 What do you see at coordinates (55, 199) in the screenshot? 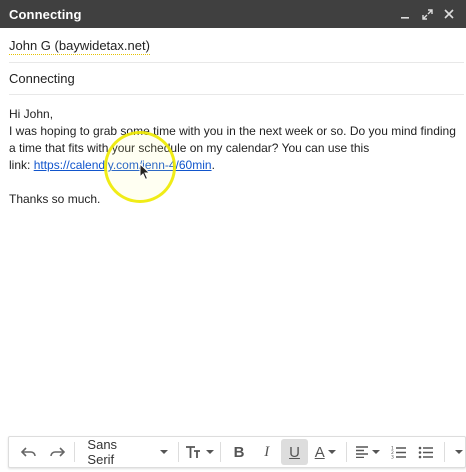
I see `body-closing: Thanks so much.` at bounding box center [55, 199].